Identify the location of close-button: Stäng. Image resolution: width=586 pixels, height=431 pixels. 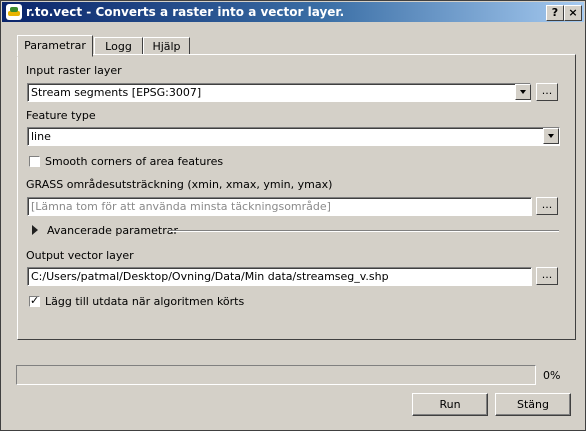
(533, 404).